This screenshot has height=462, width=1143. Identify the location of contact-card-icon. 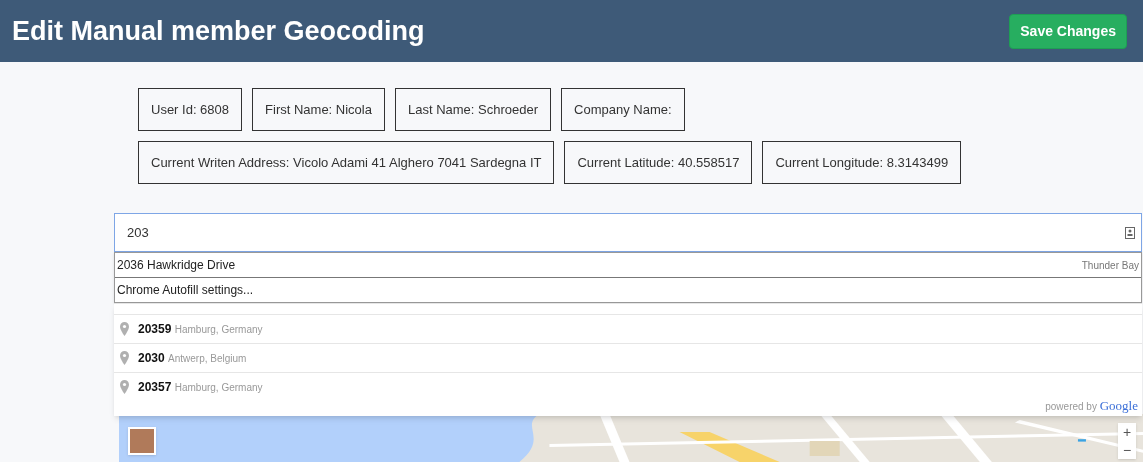
(1130, 232).